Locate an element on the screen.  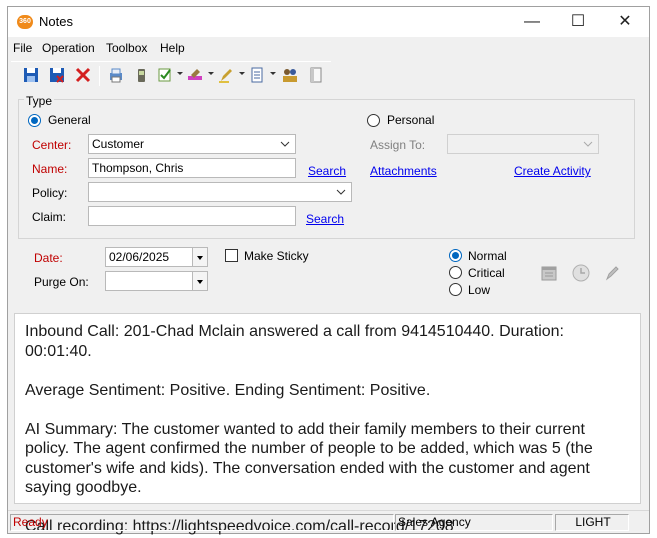
title-bar: 360 Notes — ☐ ✕ is located at coordinates (328, 22).